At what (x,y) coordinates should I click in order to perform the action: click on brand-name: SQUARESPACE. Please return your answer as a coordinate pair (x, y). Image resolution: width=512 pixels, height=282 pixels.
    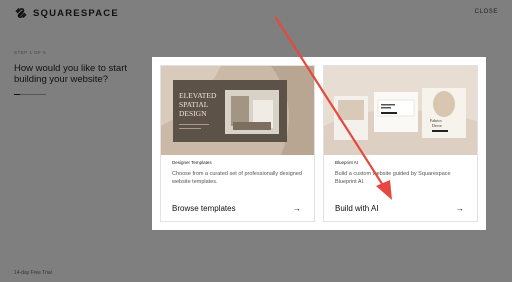
    Looking at the image, I should click on (76, 13).